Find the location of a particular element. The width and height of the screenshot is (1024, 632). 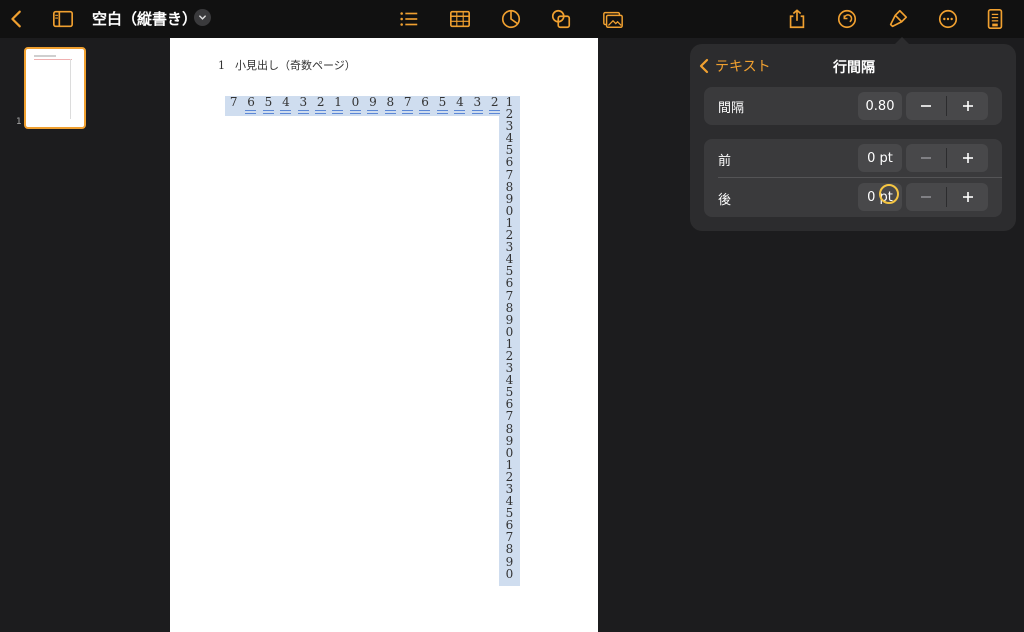

after-decrease-button is located at coordinates (926, 197).